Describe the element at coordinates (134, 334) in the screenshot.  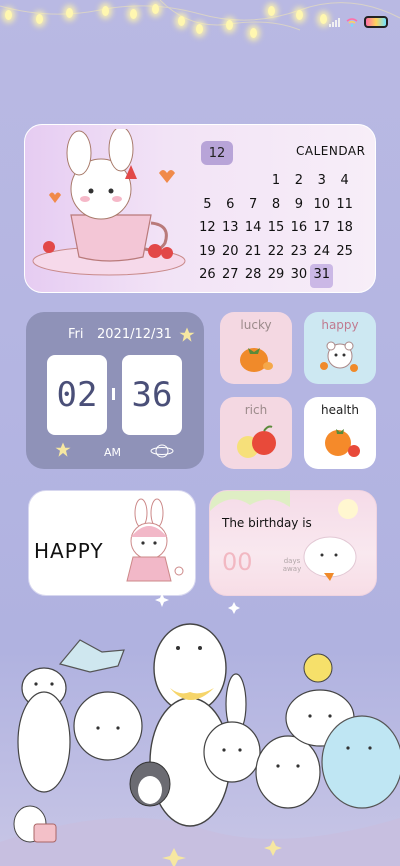
I see `clock-date: 2021/12/31` at that location.